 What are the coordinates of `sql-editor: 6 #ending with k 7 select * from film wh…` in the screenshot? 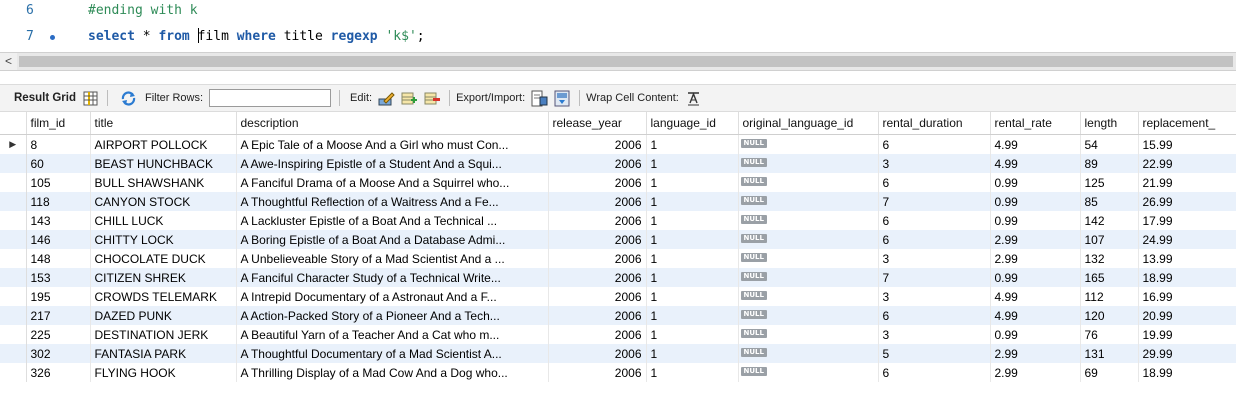 It's located at (618, 25).